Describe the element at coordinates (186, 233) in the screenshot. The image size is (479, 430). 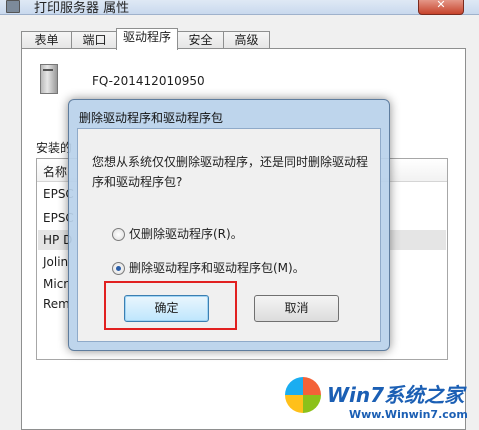
I see `radio-label-driver-only: 仅删除驱动程序(R)。` at that location.